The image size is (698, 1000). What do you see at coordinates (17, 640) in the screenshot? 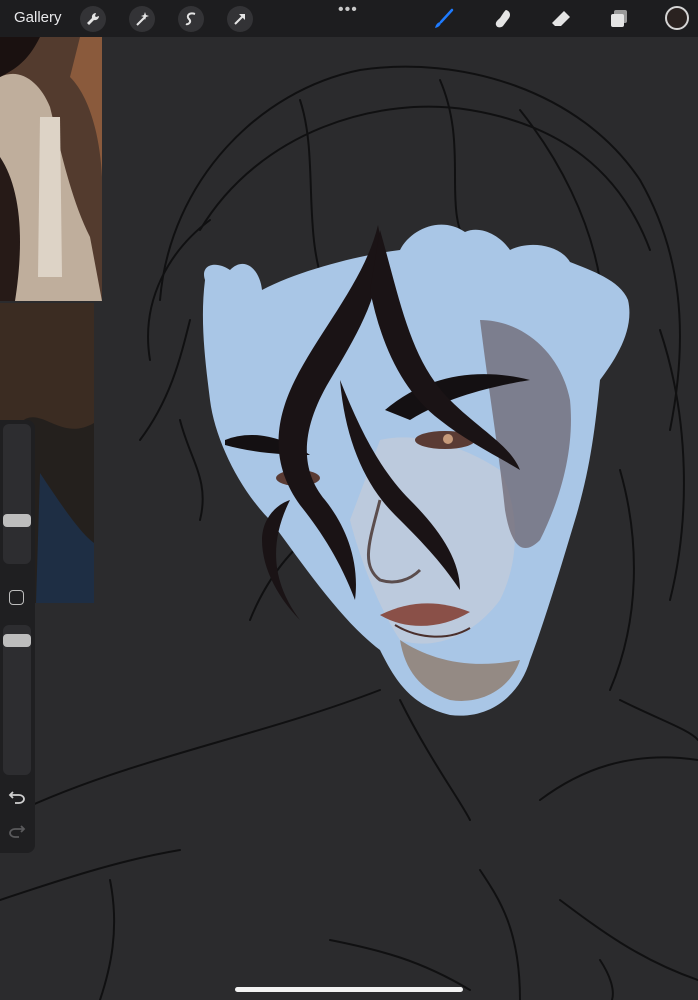
I see `opacity-handle` at bounding box center [17, 640].